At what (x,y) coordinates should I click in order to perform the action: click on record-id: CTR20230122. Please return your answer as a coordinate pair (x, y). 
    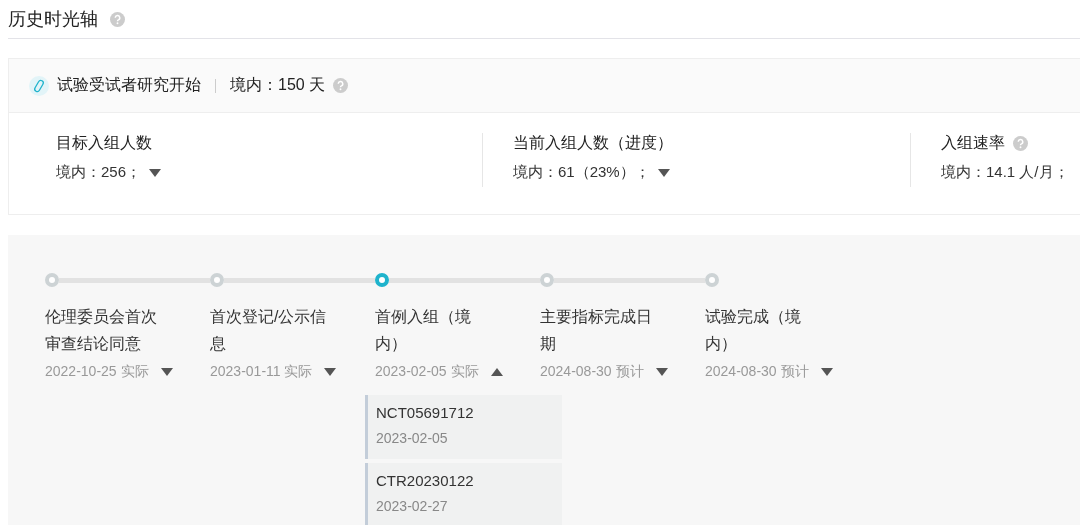
    Looking at the image, I should click on (425, 480).